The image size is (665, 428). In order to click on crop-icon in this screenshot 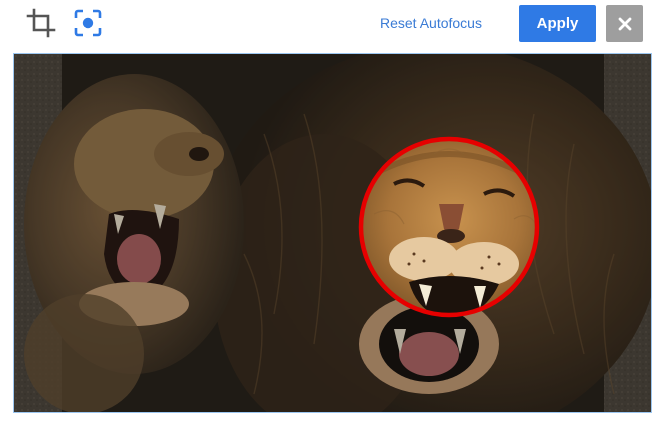, I will do `click(41, 23)`.